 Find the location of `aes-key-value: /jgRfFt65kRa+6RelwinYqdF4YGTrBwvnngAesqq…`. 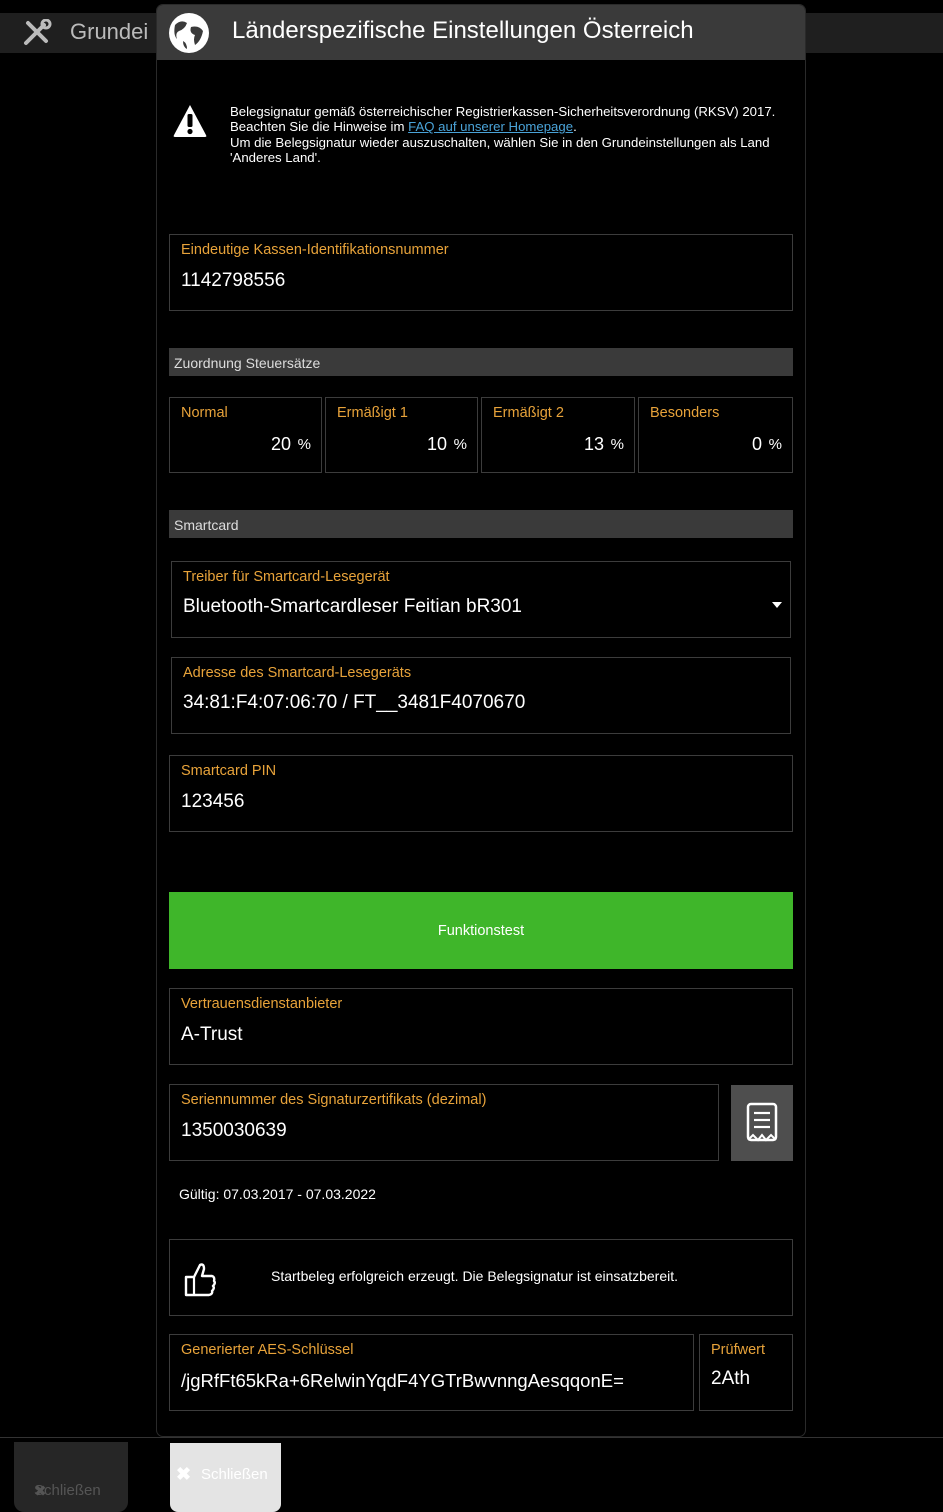

aes-key-value: /jgRfFt65kRa+6RelwinYqdF4YGTrBwvnngAesqq… is located at coordinates (402, 1380).